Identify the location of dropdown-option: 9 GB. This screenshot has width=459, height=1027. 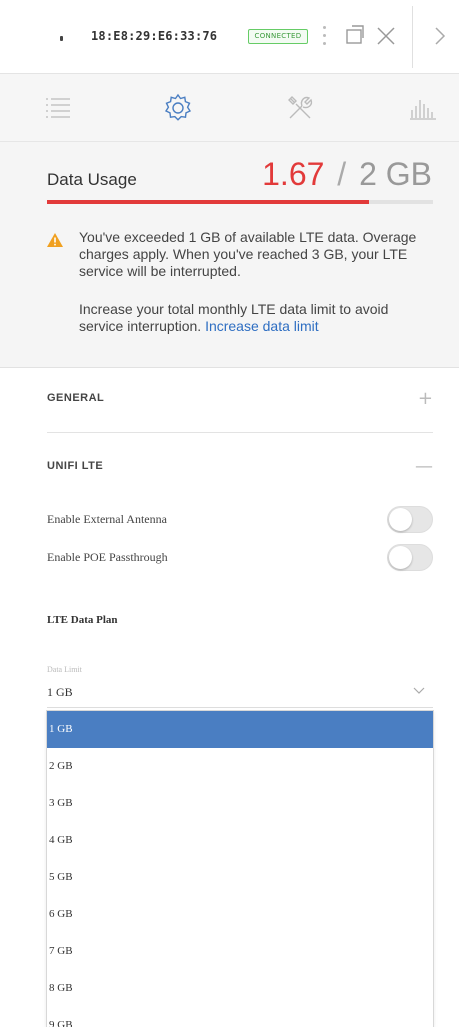
(240, 1017).